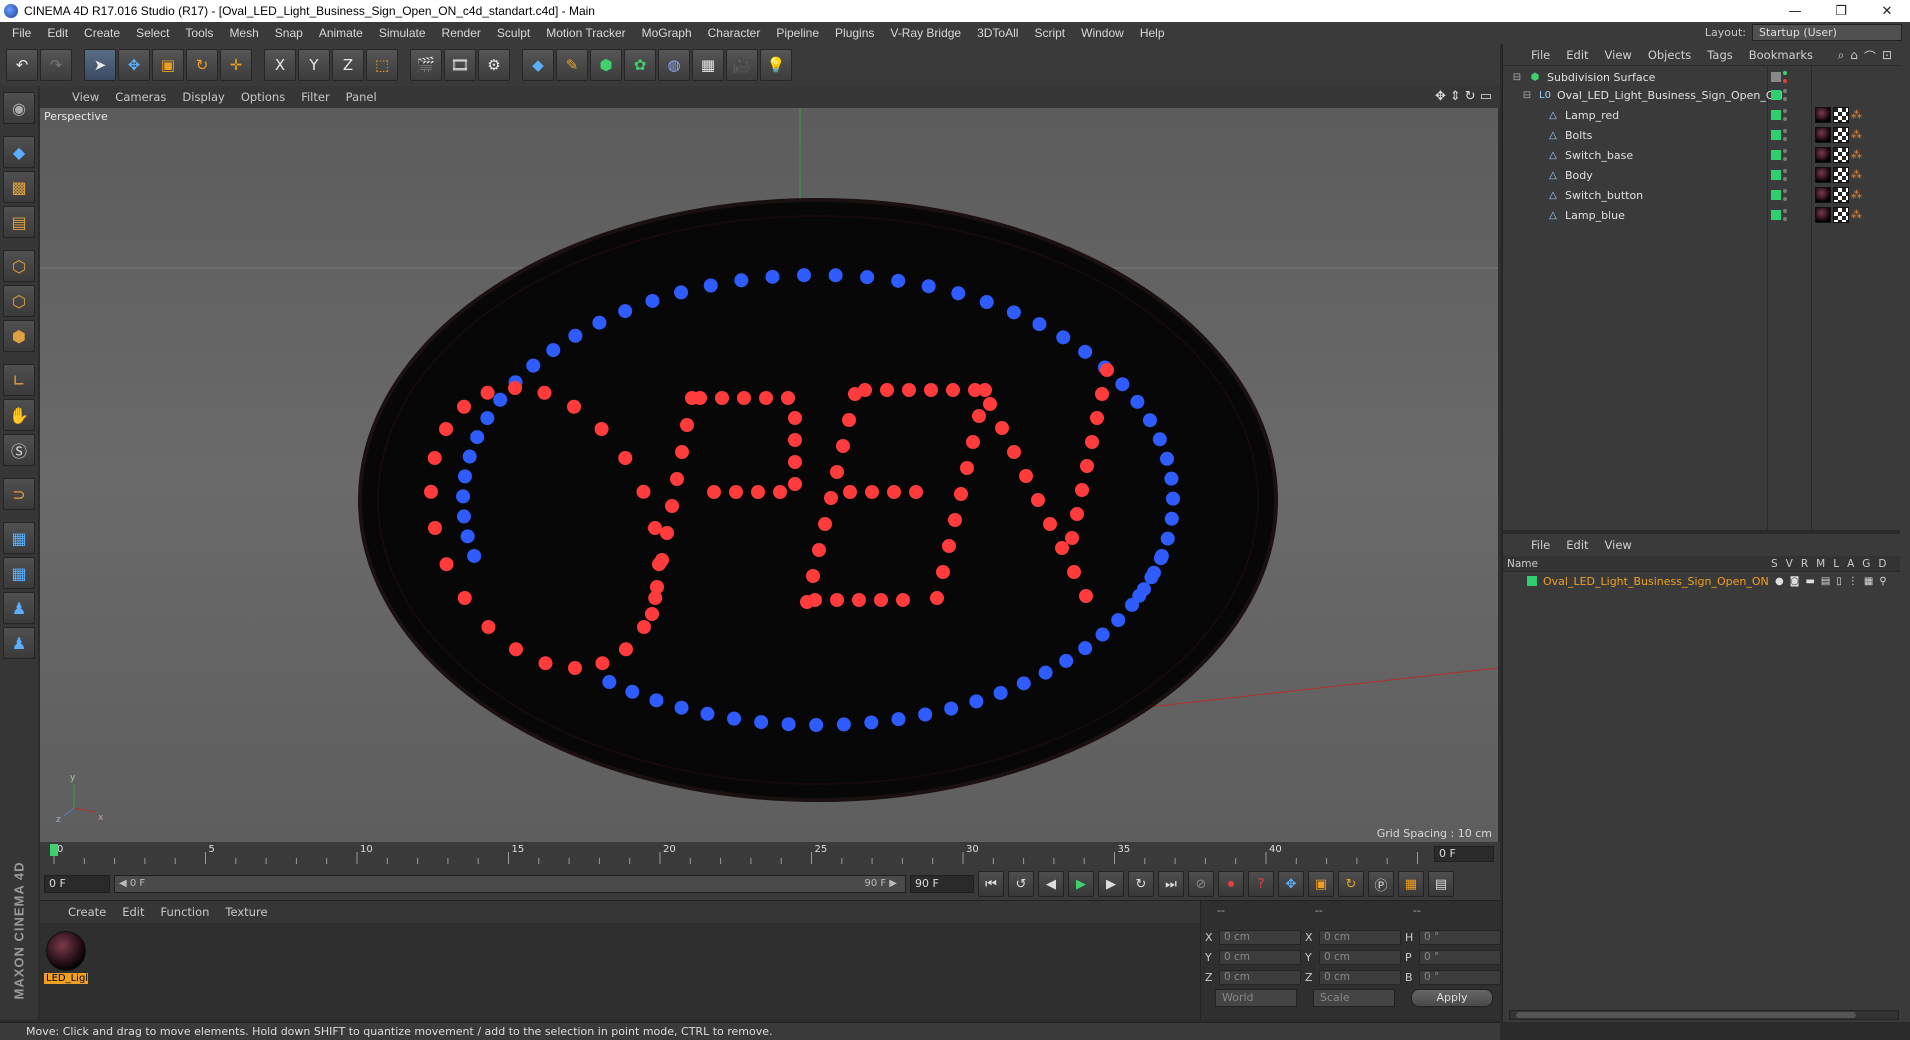 This screenshot has width=1910, height=1040. Describe the element at coordinates (1256, 998) in the screenshot. I see `world-select: World` at that location.